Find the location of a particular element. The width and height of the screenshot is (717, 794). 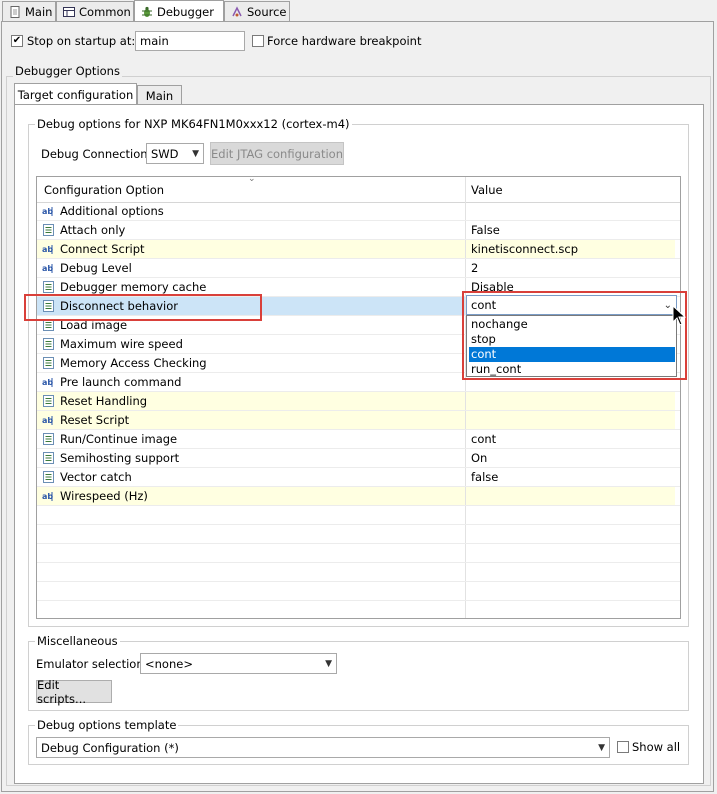

tab-source-label: Source is located at coordinates (267, 11).